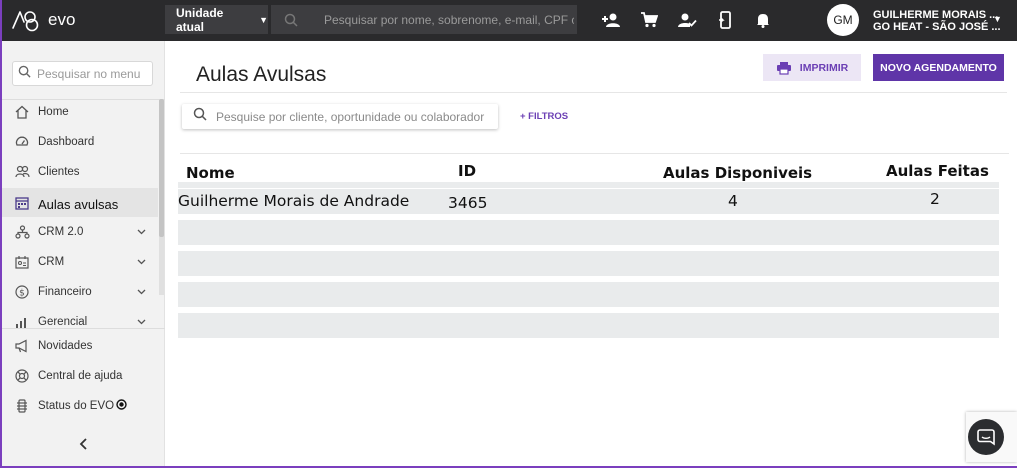 This screenshot has height=468, width=1017. What do you see at coordinates (200, 19) in the screenshot?
I see `unit-select-label: Unidade atual` at bounding box center [200, 19].